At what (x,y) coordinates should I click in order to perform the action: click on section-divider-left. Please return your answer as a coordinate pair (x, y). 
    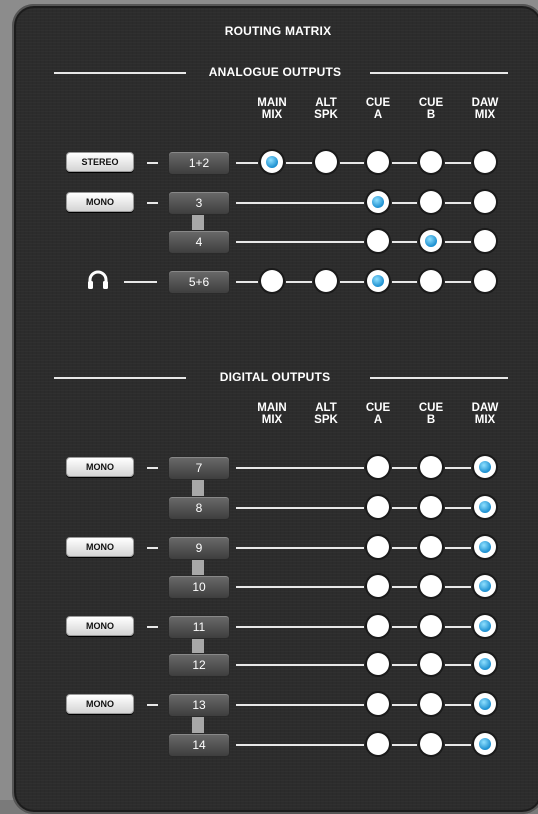
    Looking at the image, I should click on (120, 378).